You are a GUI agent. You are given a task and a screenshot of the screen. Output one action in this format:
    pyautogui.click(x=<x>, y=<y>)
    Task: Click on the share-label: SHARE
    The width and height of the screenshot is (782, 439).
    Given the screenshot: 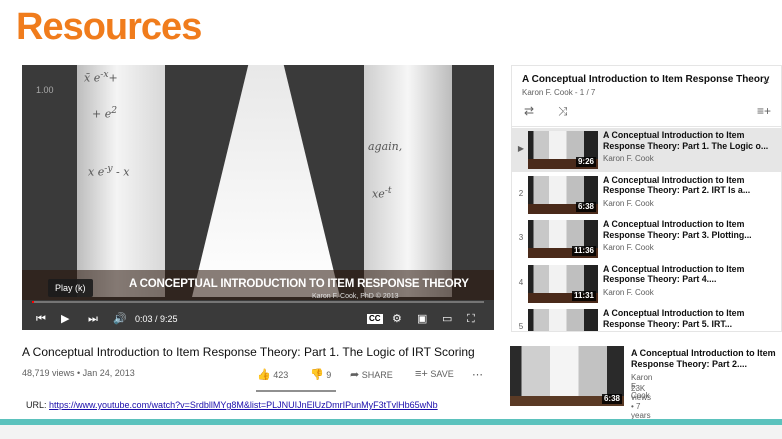 What is the action you would take?
    pyautogui.click(x=377, y=375)
    